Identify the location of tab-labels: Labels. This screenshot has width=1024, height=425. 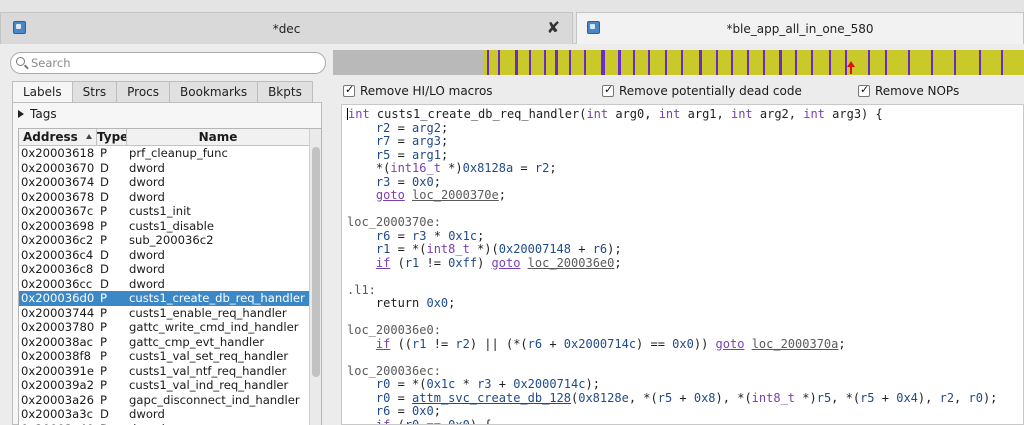
(42, 92).